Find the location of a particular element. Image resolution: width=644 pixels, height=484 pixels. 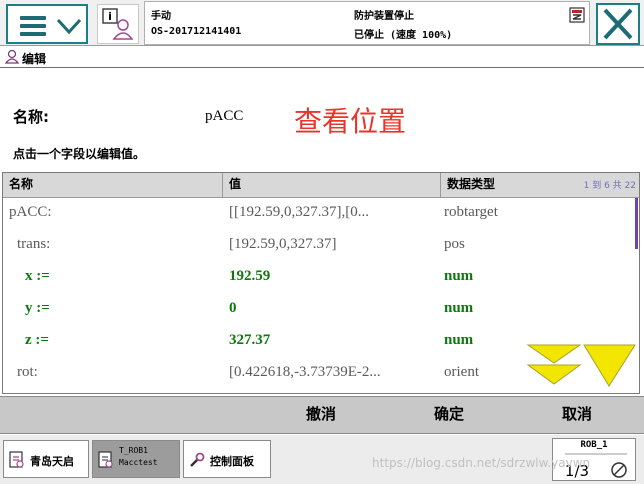

column-header-name: 名称 is located at coordinates (113, 185).